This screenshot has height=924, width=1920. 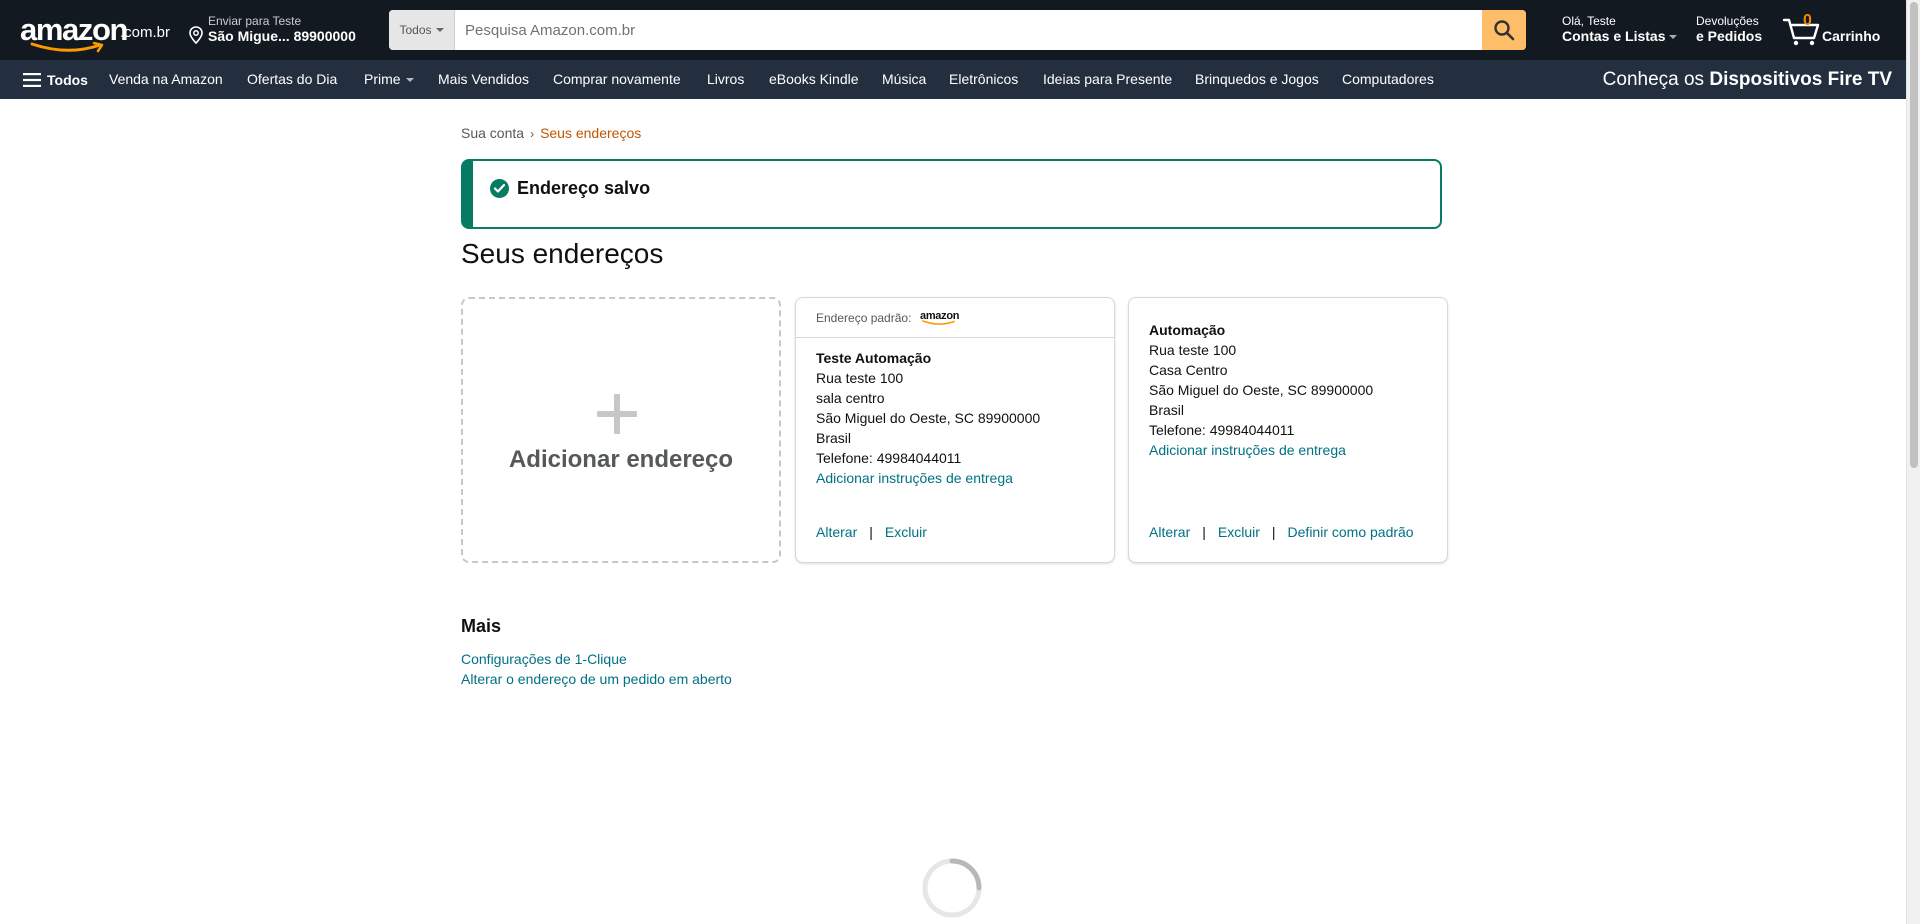 I want to click on all-menu-button: Todos, so click(x=55, y=79).